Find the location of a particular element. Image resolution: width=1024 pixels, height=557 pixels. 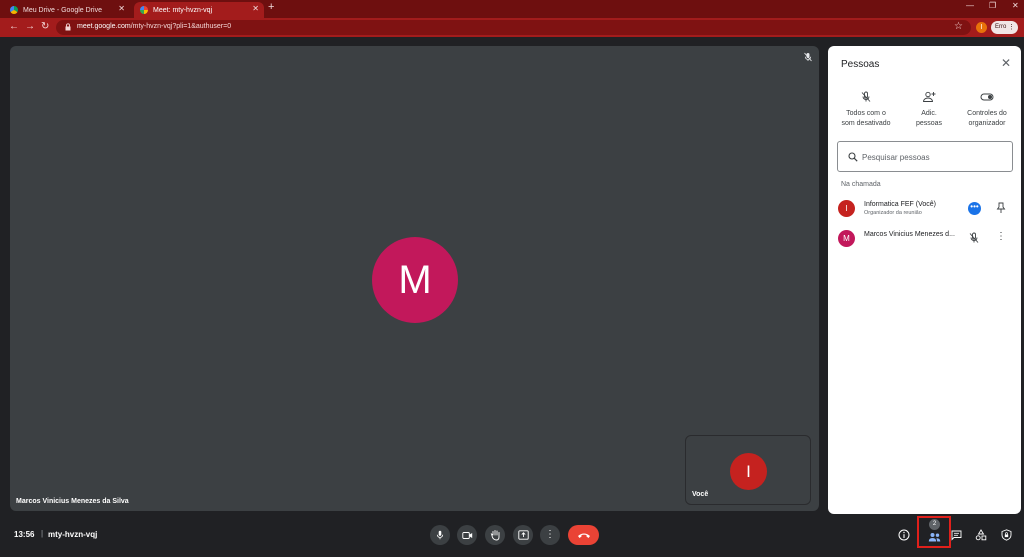

self-avatar: I is located at coordinates (748, 471).